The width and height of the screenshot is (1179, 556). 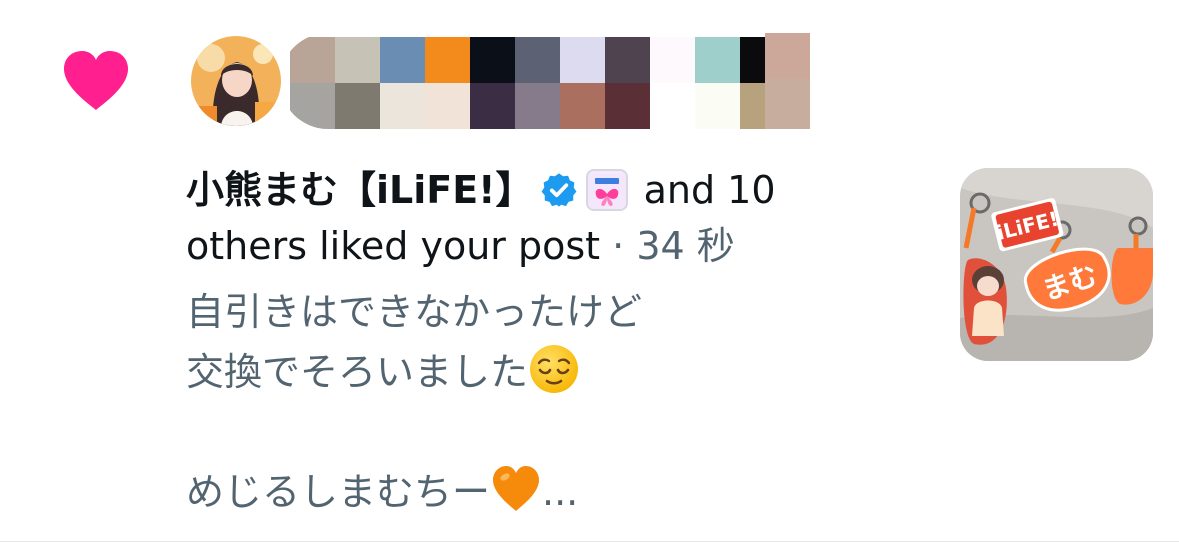 I want to click on verified-badge-icon, so click(x=558, y=190).